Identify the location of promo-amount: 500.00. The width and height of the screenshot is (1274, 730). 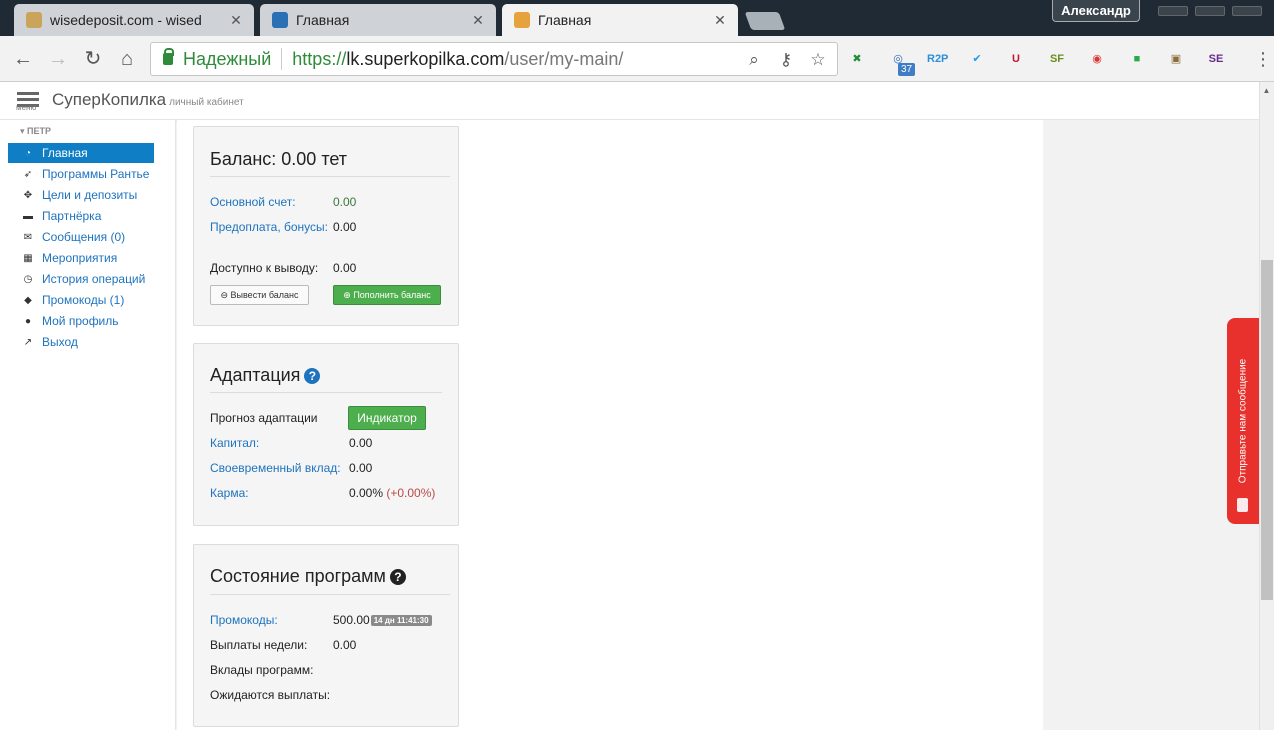
(351, 620).